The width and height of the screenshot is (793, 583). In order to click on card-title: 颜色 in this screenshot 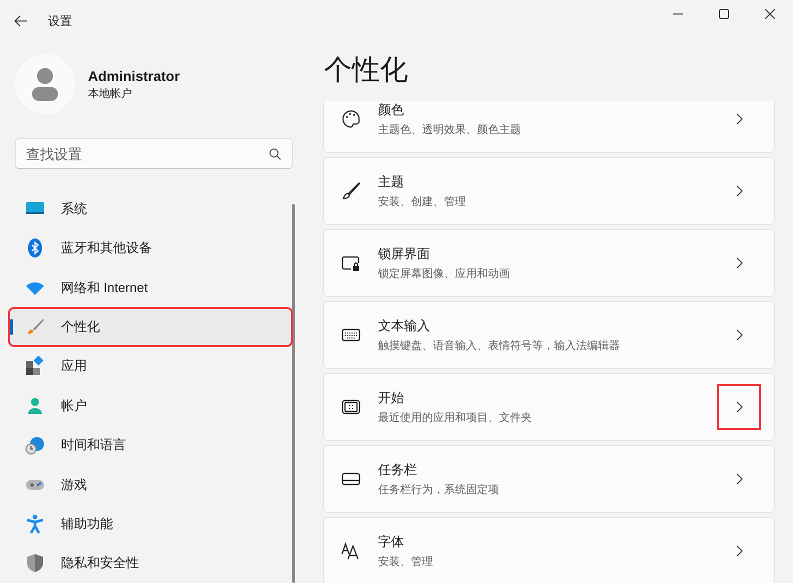, I will do `click(391, 110)`.